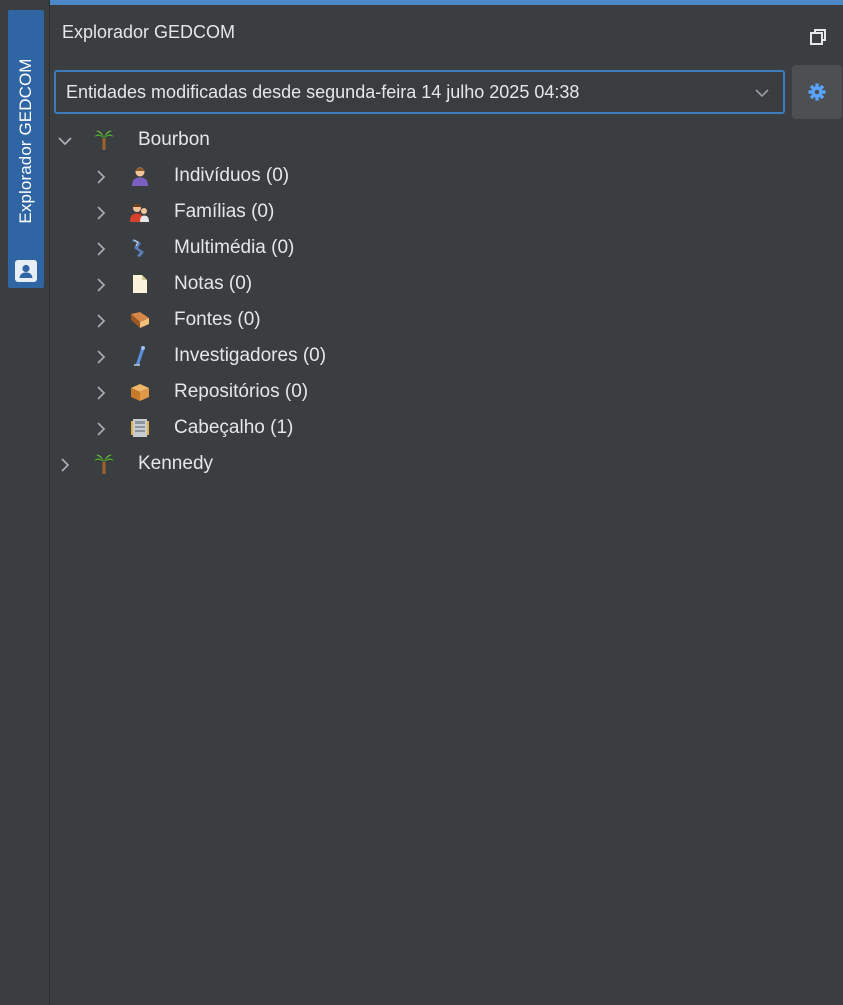 The width and height of the screenshot is (843, 1005). What do you see at coordinates (447, 249) in the screenshot?
I see `tree-node-multimedia: Multimédia (0)` at bounding box center [447, 249].